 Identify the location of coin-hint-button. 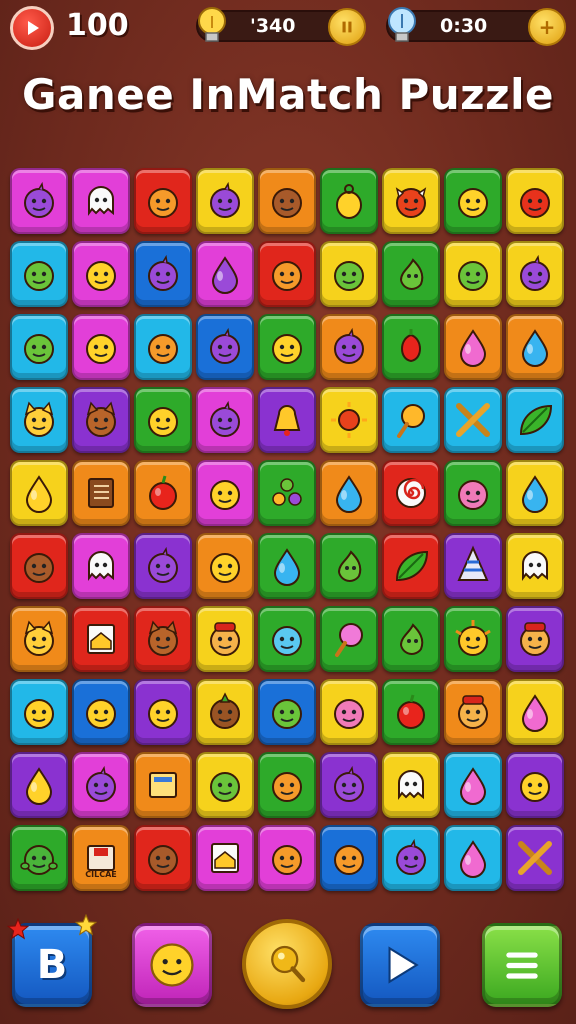
(287, 964).